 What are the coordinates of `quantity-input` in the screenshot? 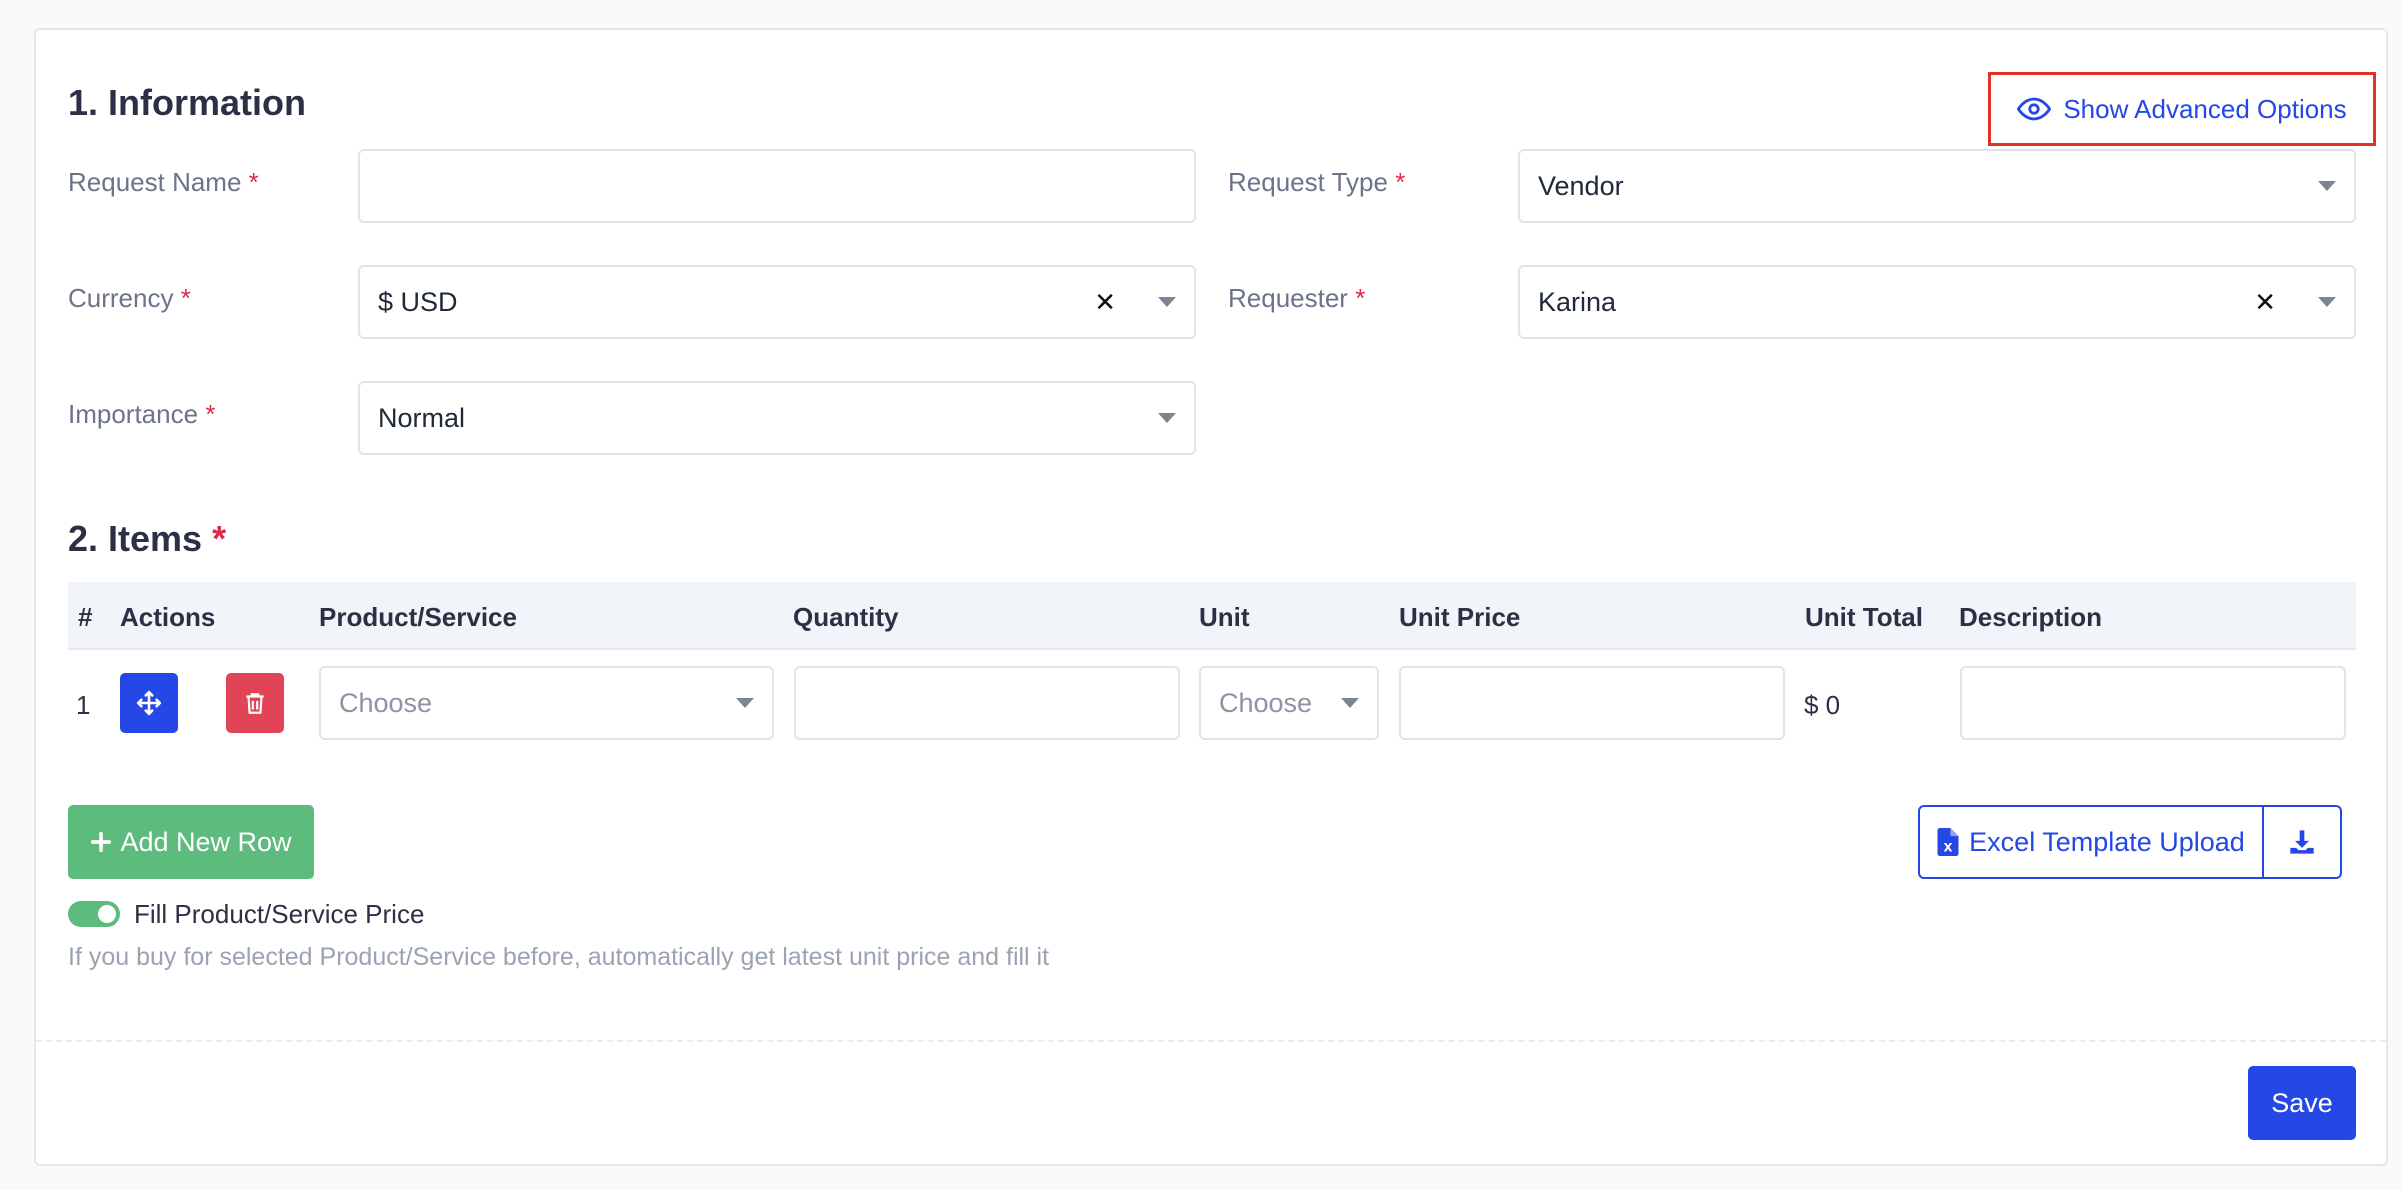 It's located at (987, 703).